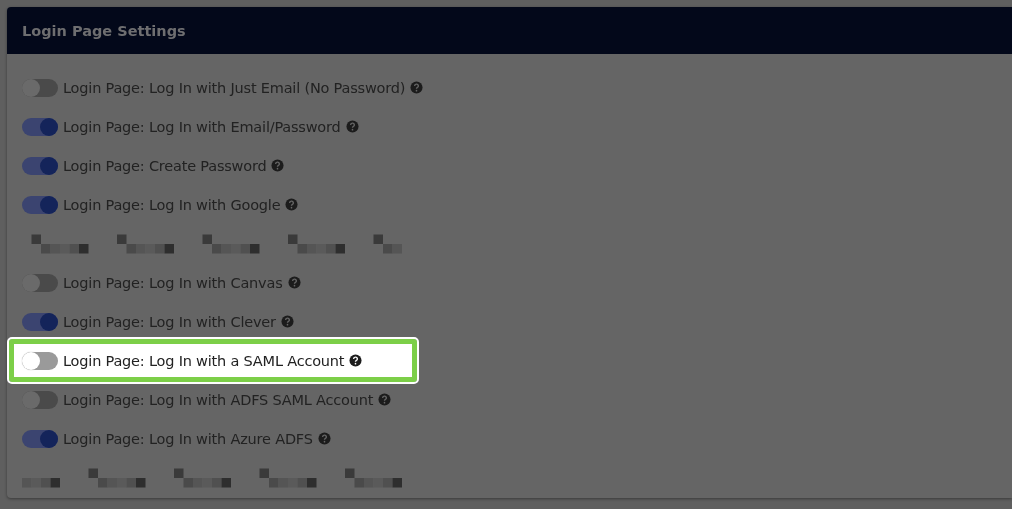 This screenshot has height=509, width=1012. What do you see at coordinates (169, 321) in the screenshot?
I see `setting-label: Login Page: Log In with Clever` at bounding box center [169, 321].